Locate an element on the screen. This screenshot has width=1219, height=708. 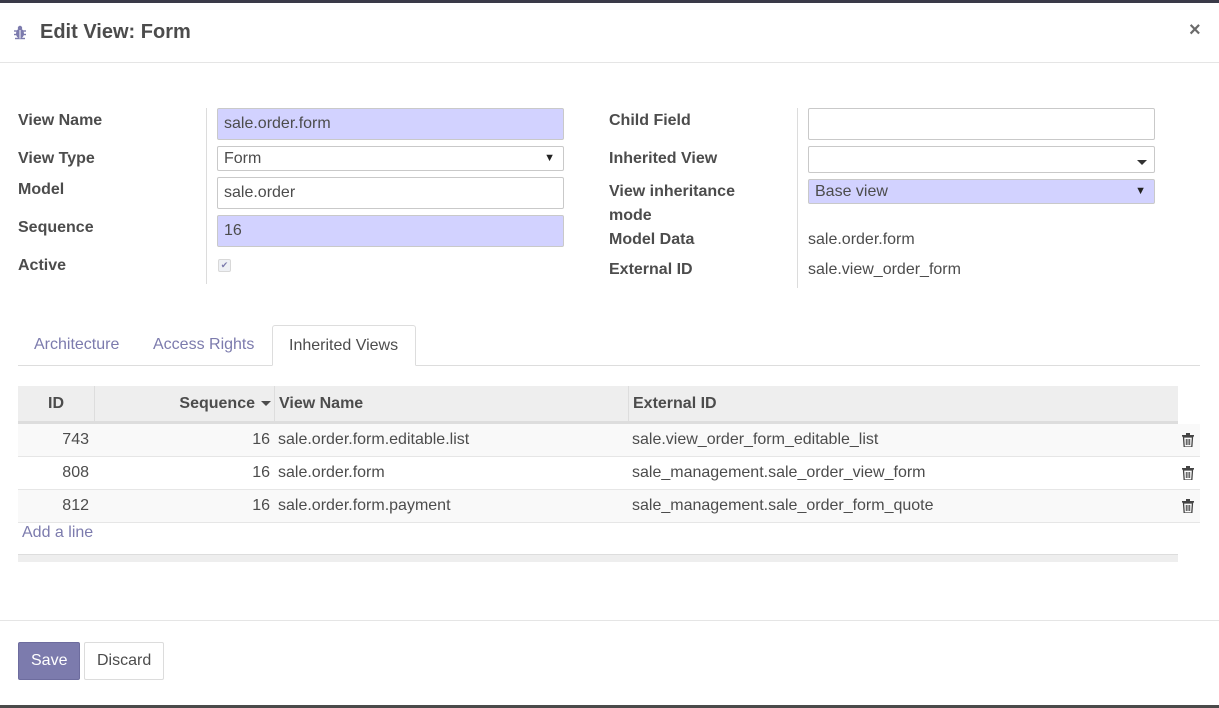
dialog-footer: Save Discard is located at coordinates (609, 663).